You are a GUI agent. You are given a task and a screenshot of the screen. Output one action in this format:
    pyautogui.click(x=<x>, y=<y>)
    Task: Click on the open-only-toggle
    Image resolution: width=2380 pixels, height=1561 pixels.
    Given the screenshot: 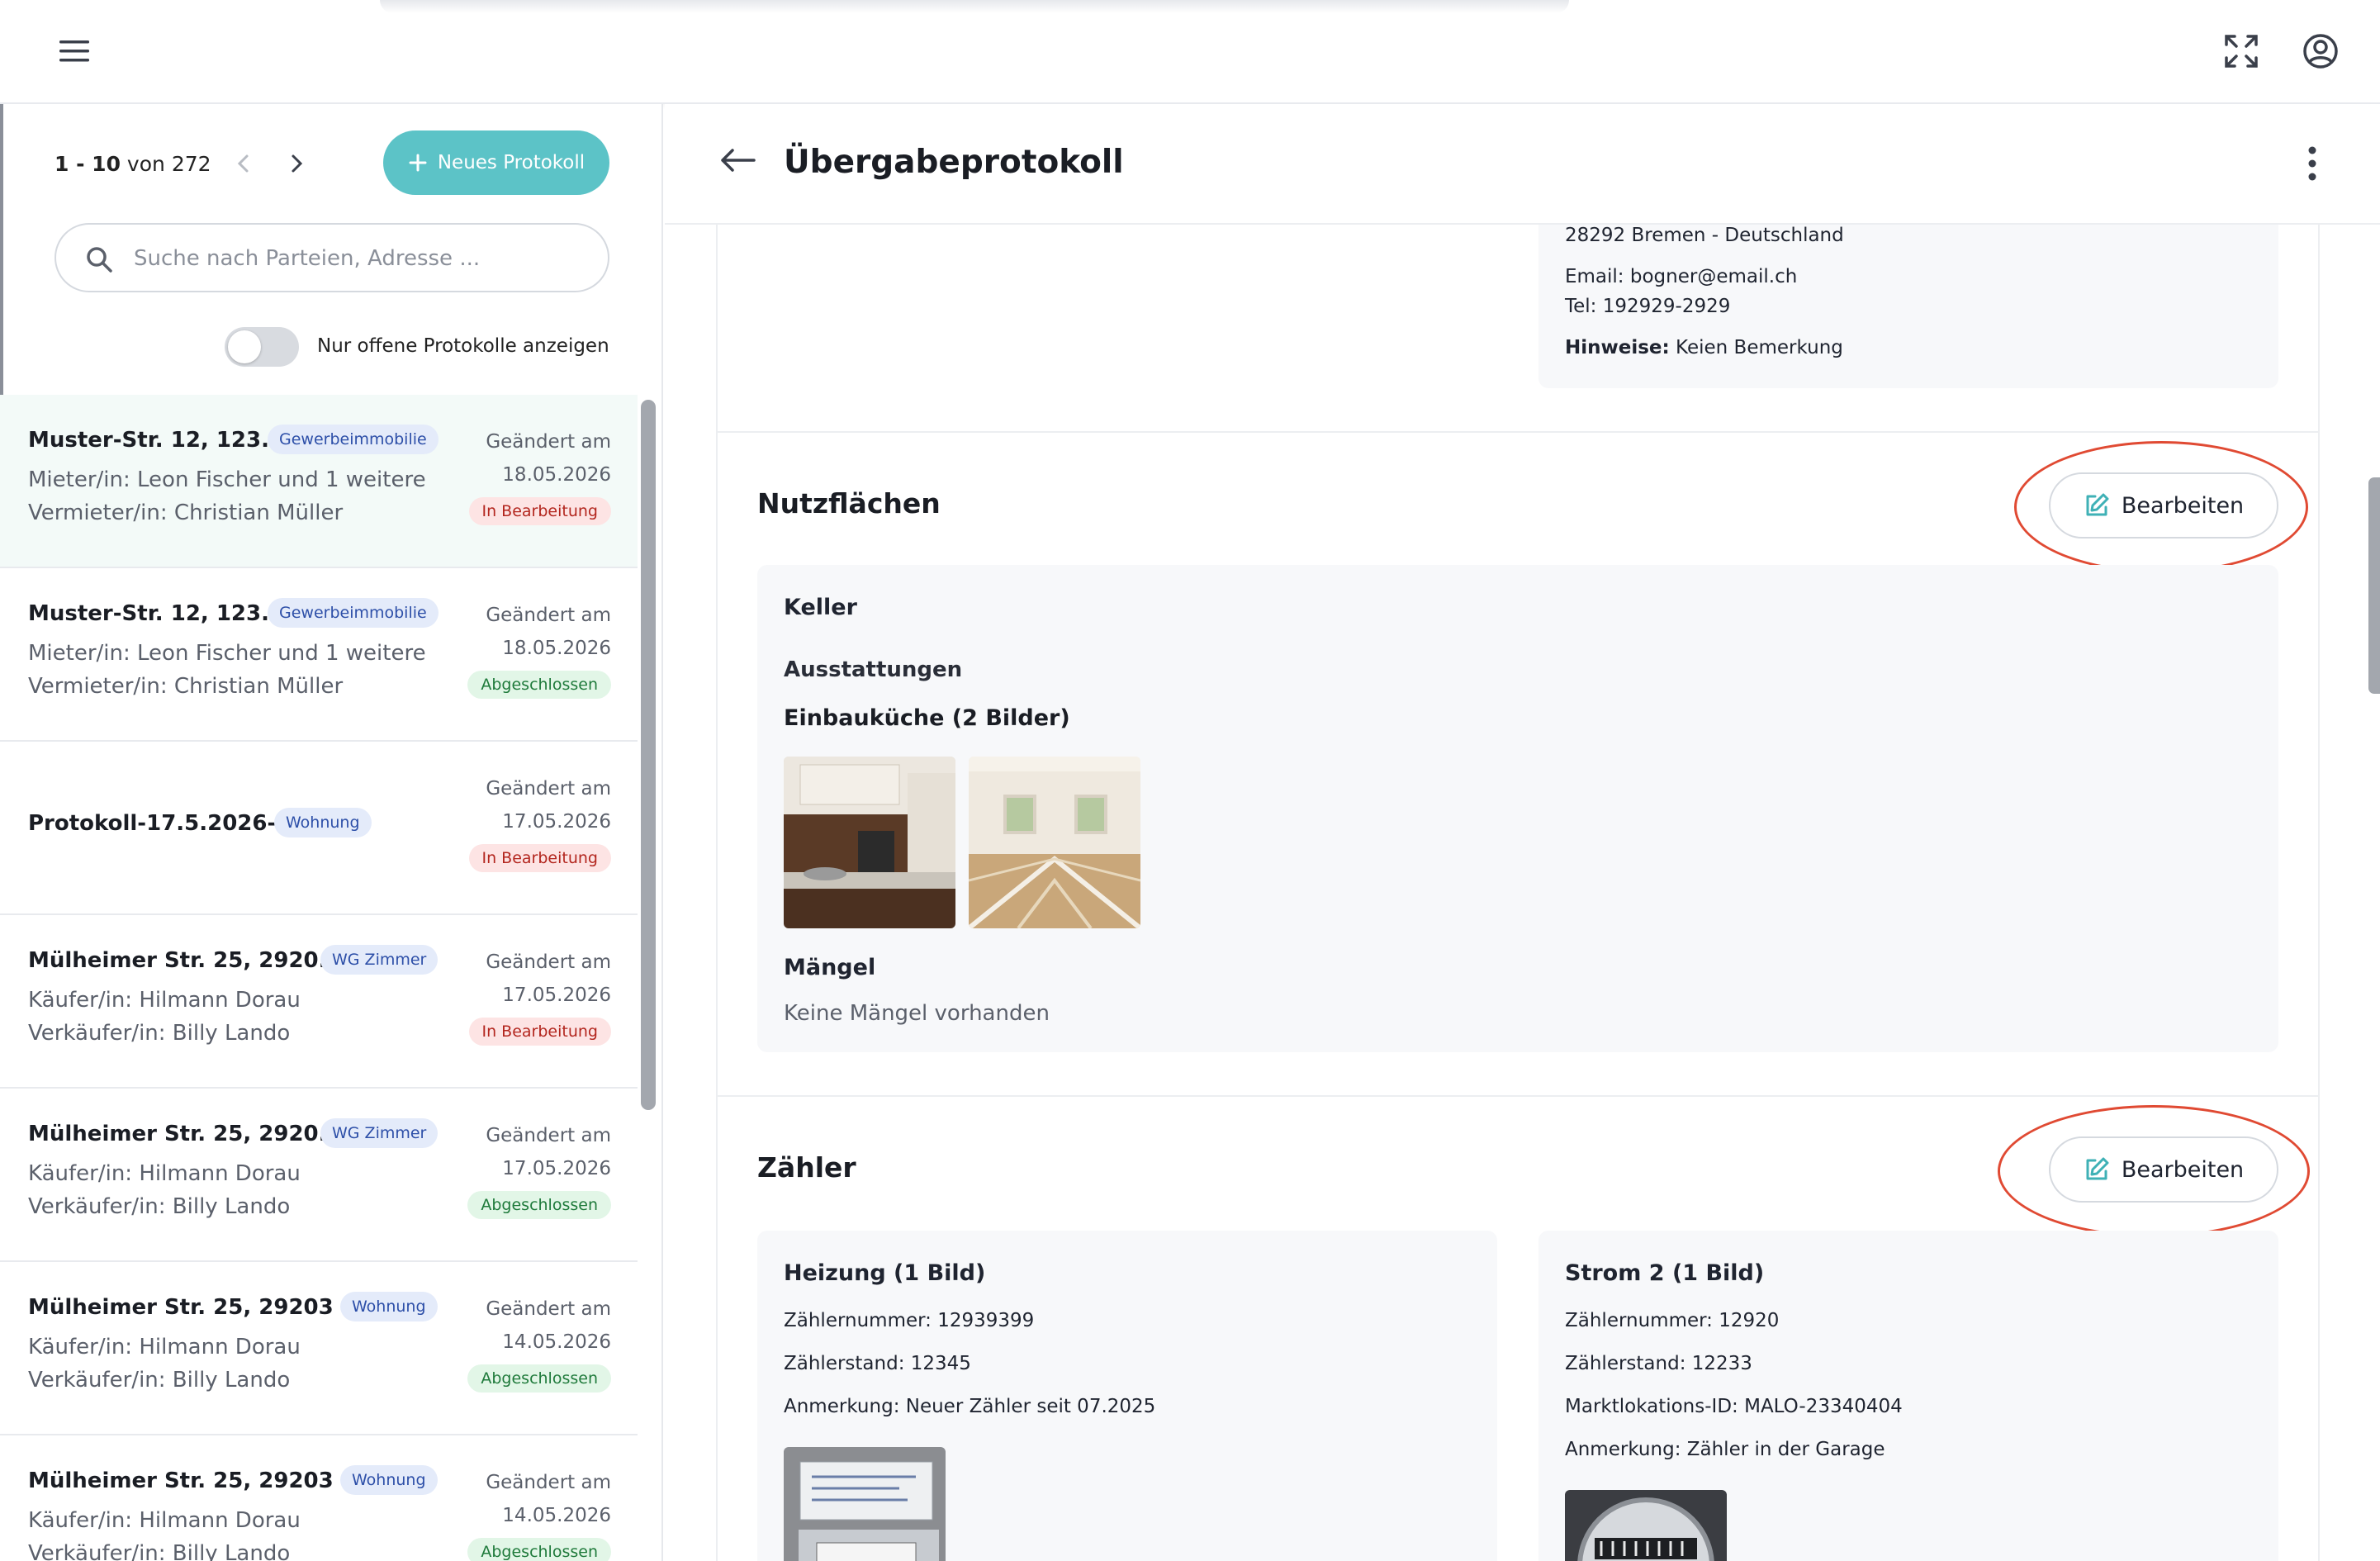 What is the action you would take?
    pyautogui.click(x=262, y=347)
    